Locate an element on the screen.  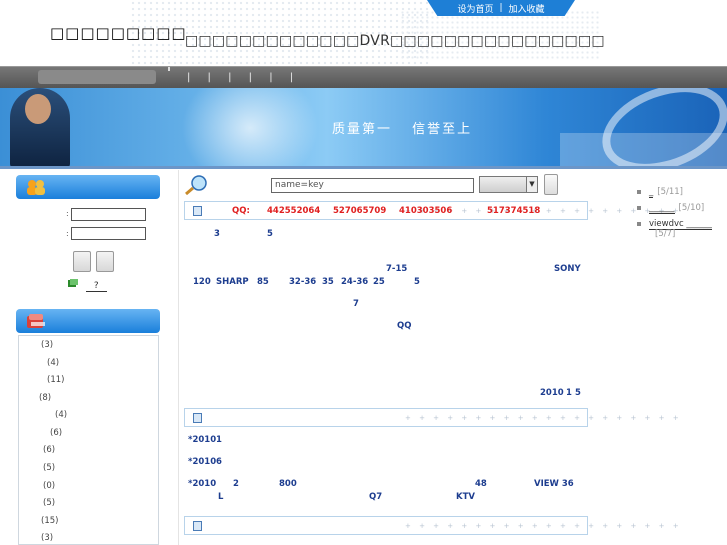
news-item: 2 is located at coordinates (236, 484).